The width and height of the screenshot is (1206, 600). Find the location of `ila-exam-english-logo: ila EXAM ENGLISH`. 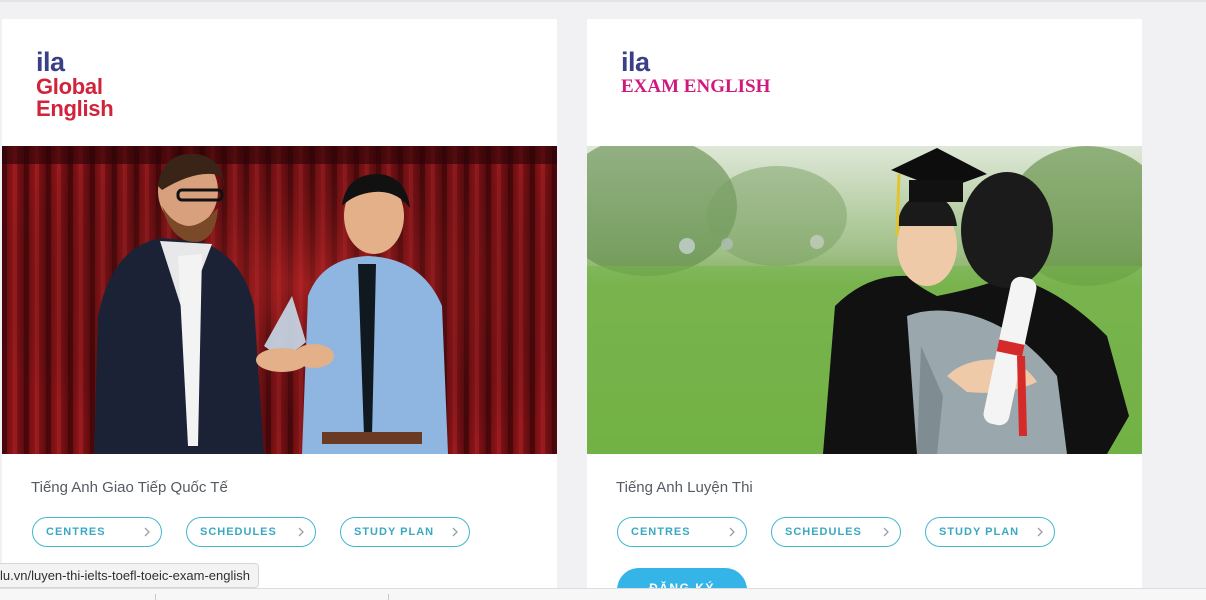

ila-exam-english-logo: ila EXAM ENGLISH is located at coordinates (695, 73).